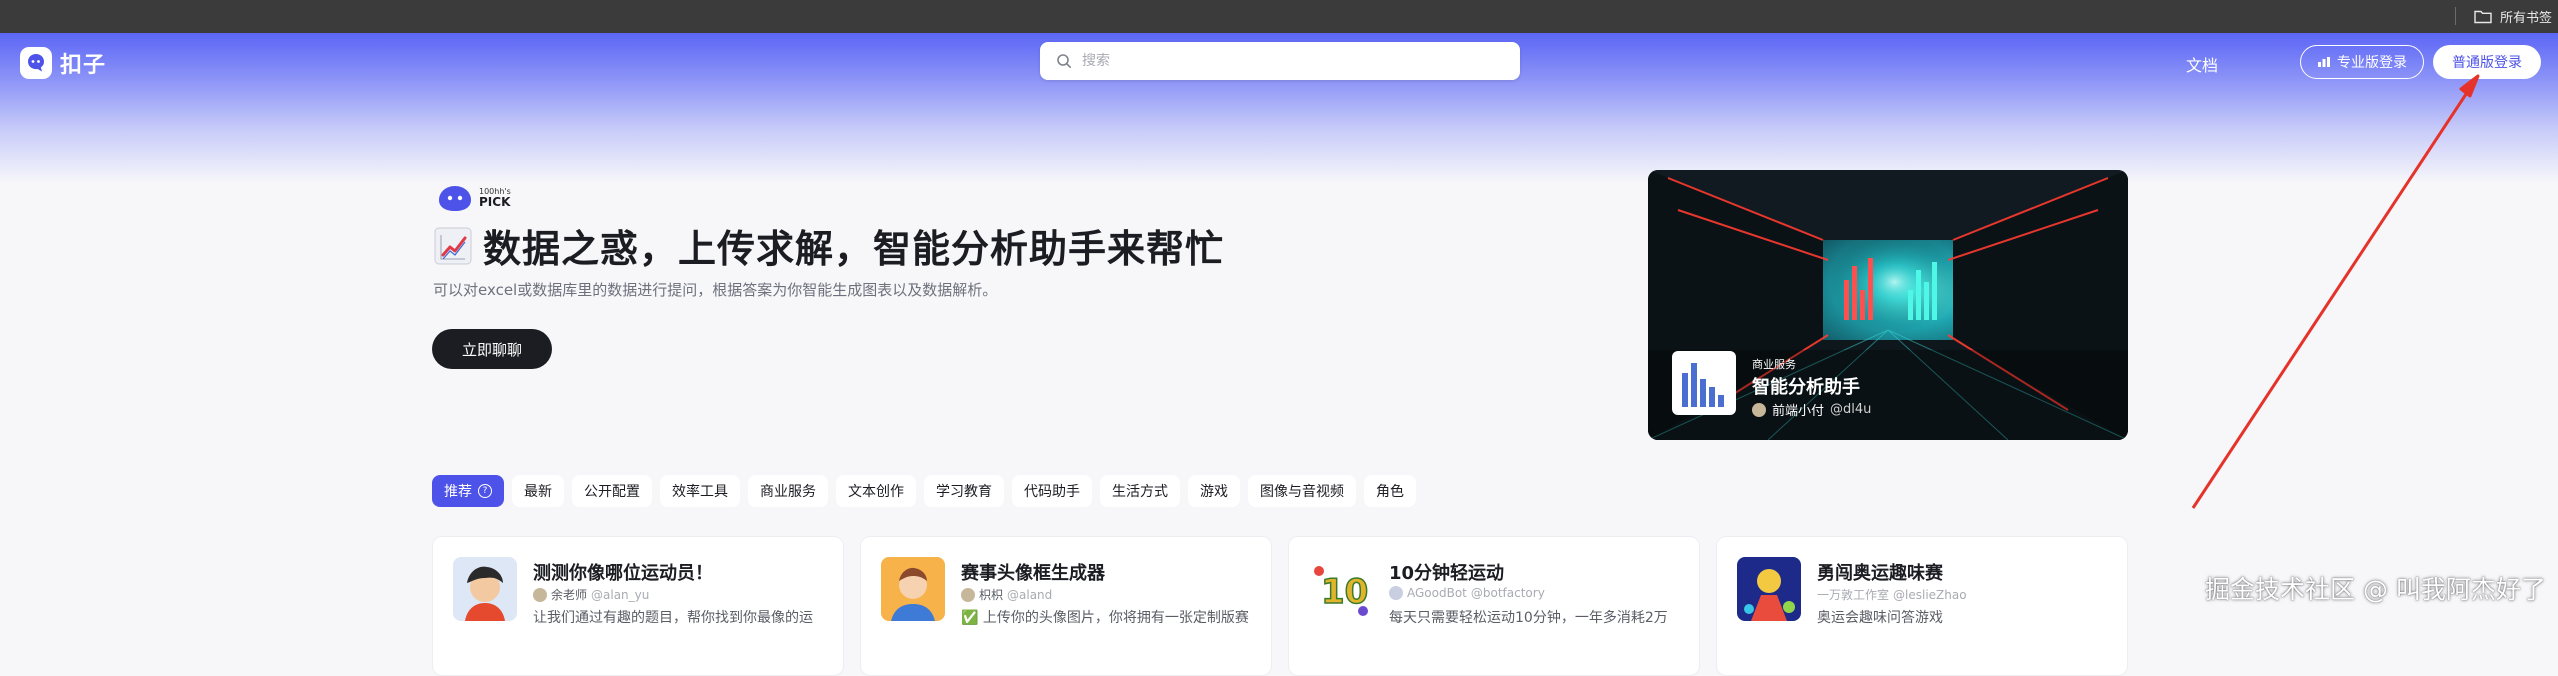 This screenshot has height=676, width=2558. I want to click on bot-title: 测测你像哪位运动员！, so click(623, 573).